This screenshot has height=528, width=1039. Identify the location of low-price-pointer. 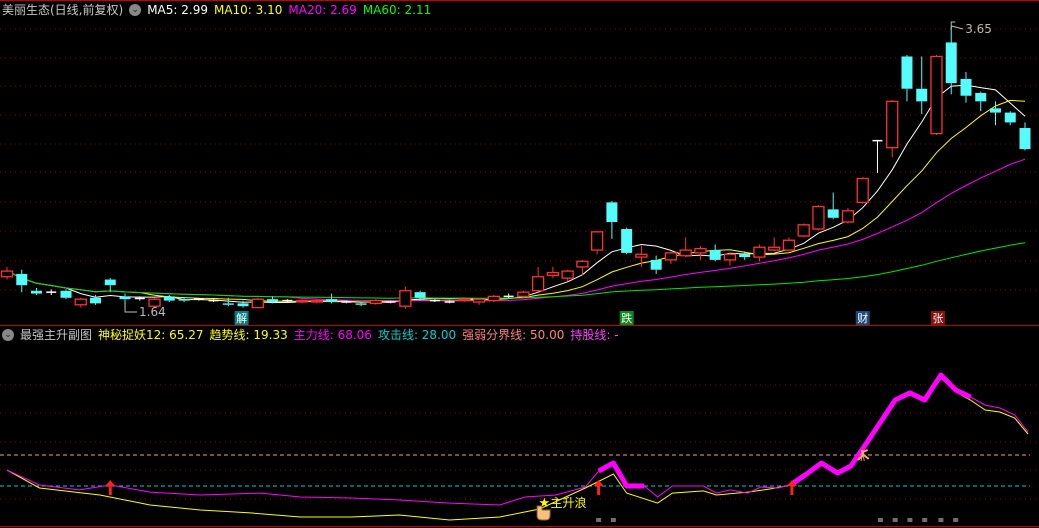
(131, 309).